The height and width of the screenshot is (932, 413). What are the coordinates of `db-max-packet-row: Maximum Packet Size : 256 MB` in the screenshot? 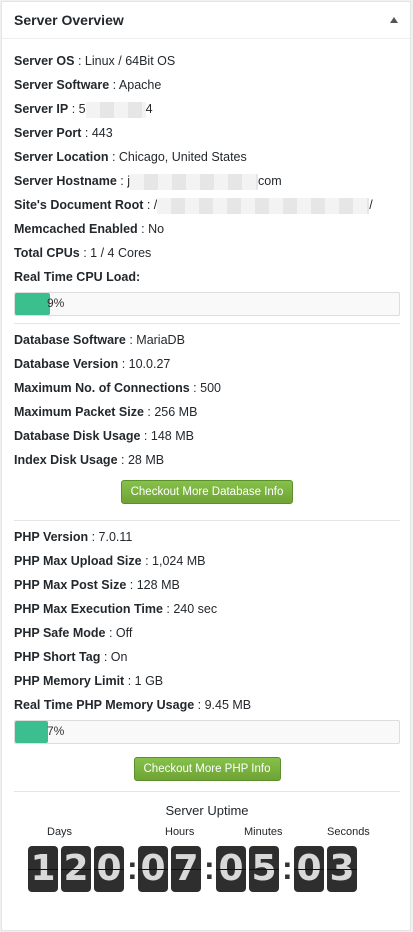 It's located at (106, 412).